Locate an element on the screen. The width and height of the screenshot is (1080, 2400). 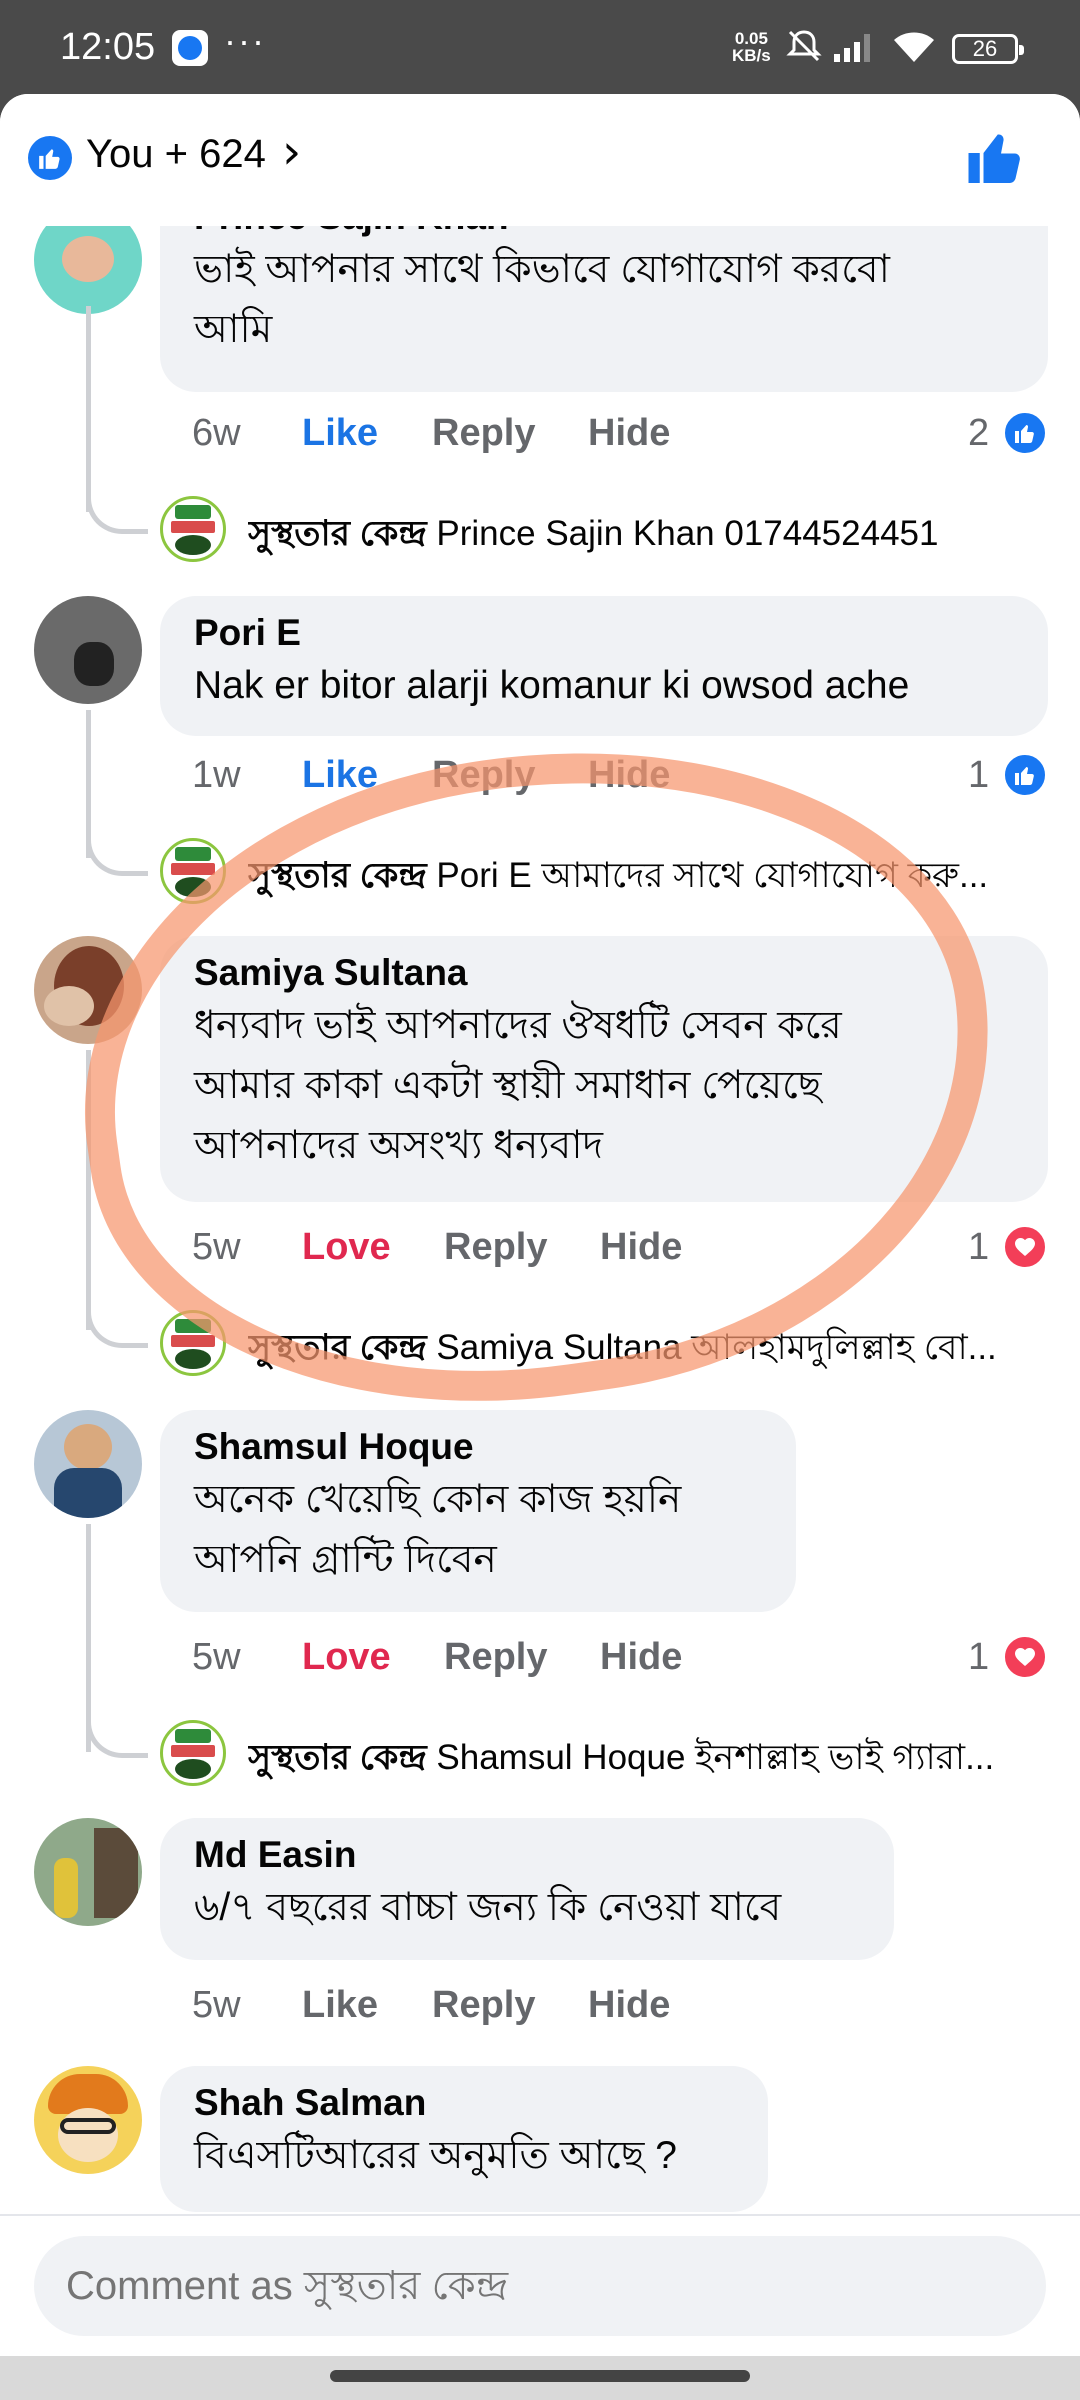
messenger-notification-icon is located at coordinates (190, 48).